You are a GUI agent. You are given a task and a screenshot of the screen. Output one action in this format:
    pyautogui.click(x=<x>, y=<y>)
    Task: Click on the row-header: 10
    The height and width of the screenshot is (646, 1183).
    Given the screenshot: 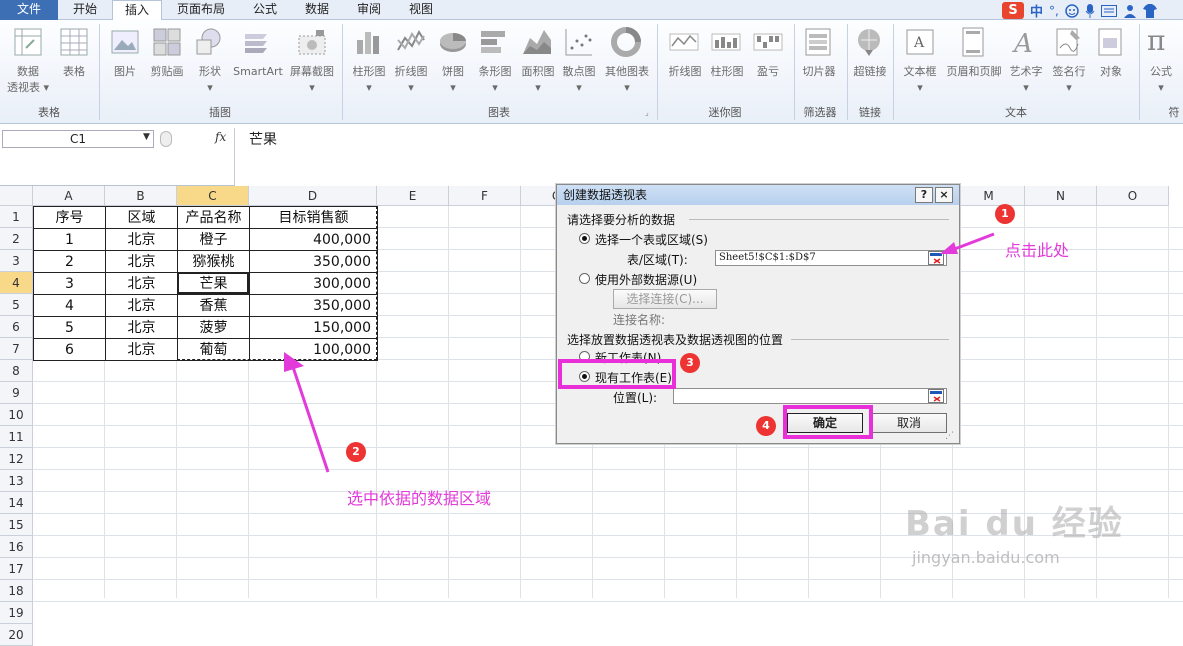 What is the action you would take?
    pyautogui.click(x=16, y=415)
    